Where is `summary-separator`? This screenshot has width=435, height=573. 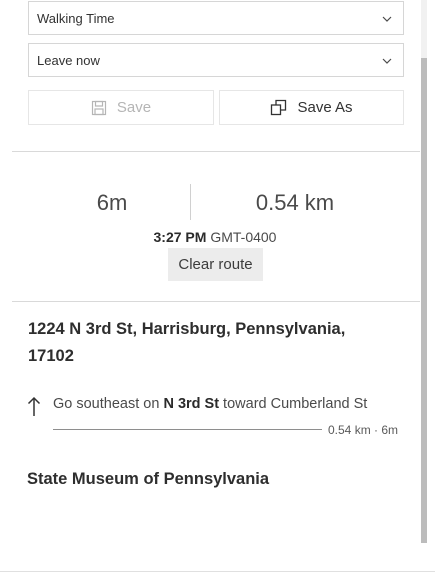
summary-separator is located at coordinates (190, 202).